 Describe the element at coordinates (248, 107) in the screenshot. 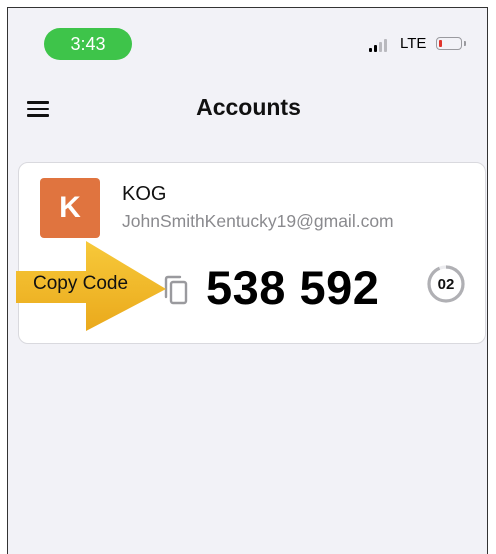

I see `page-title: Accounts` at that location.